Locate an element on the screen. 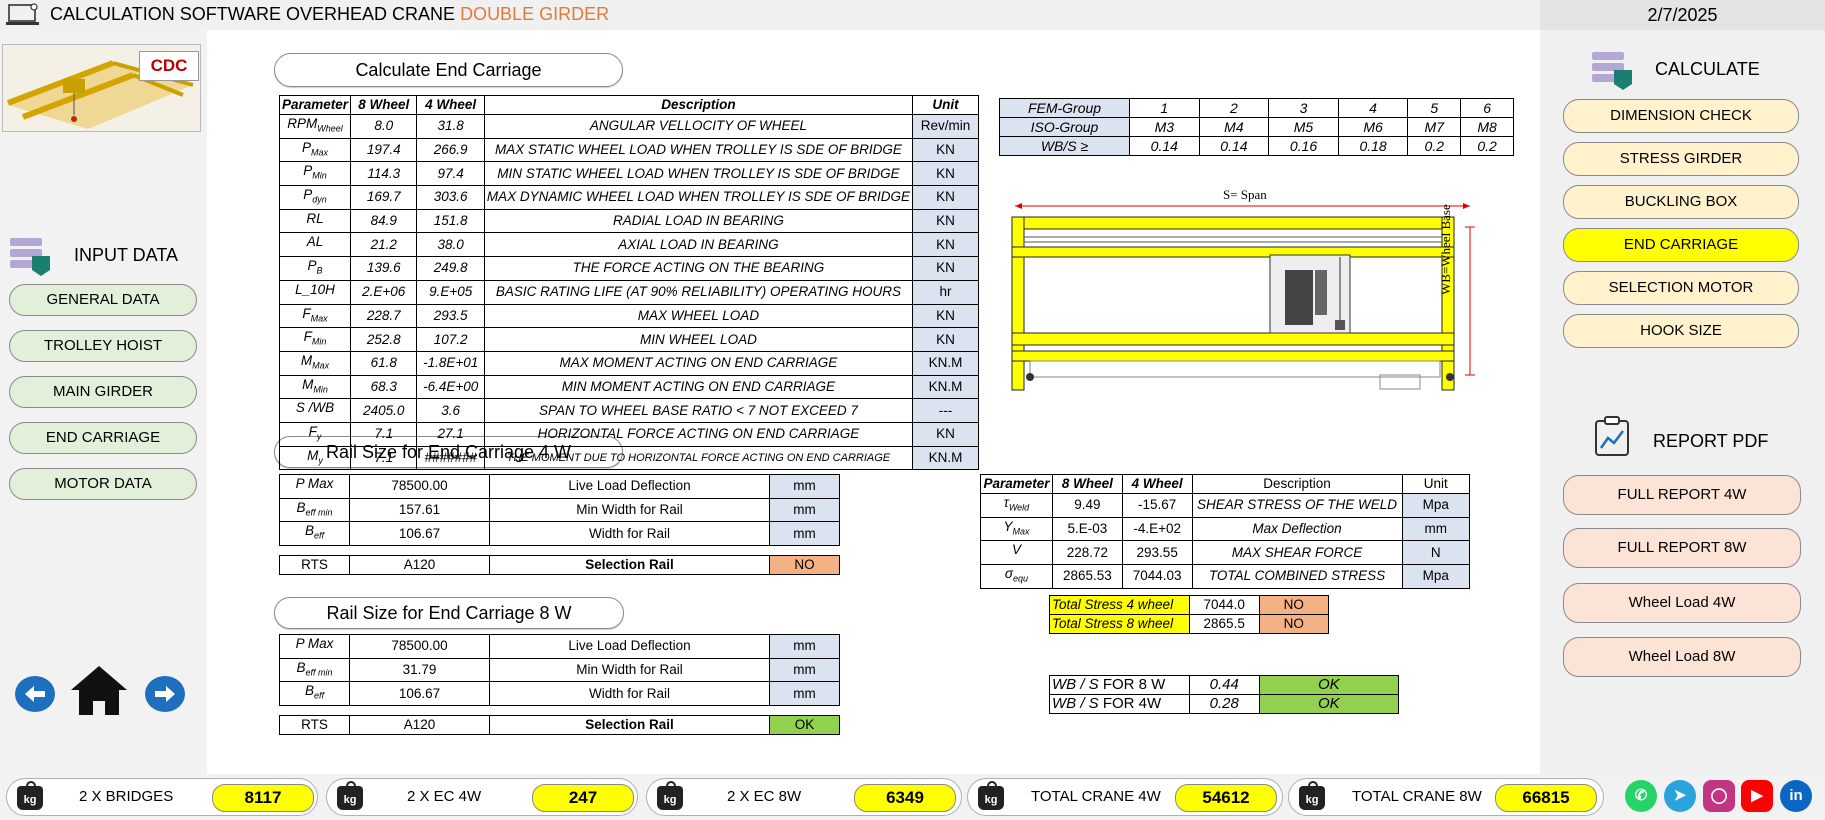  rts-label: RTS is located at coordinates (314, 725).